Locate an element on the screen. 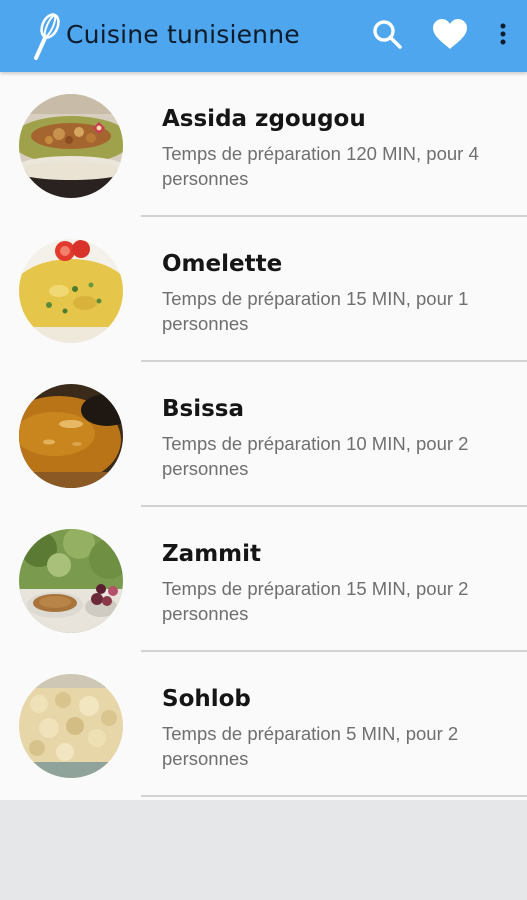 This screenshot has height=900, width=527. more-vert-icon is located at coordinates (503, 36).